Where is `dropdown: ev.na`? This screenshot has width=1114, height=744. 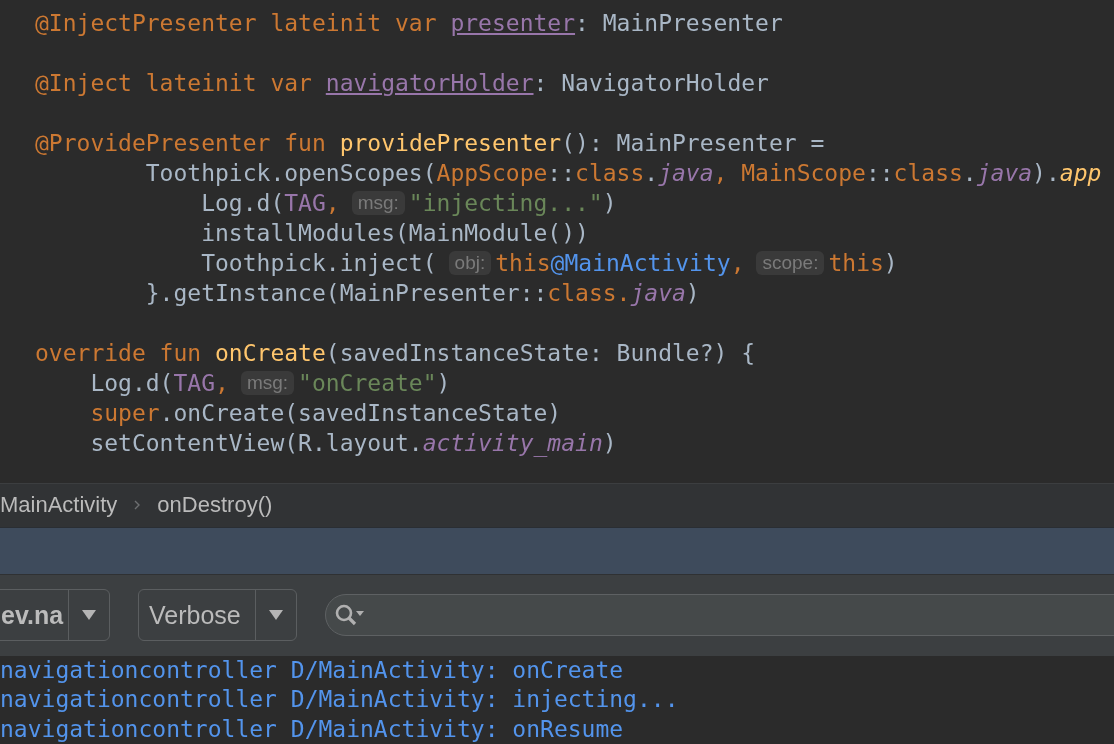 dropdown: ev.na is located at coordinates (55, 615).